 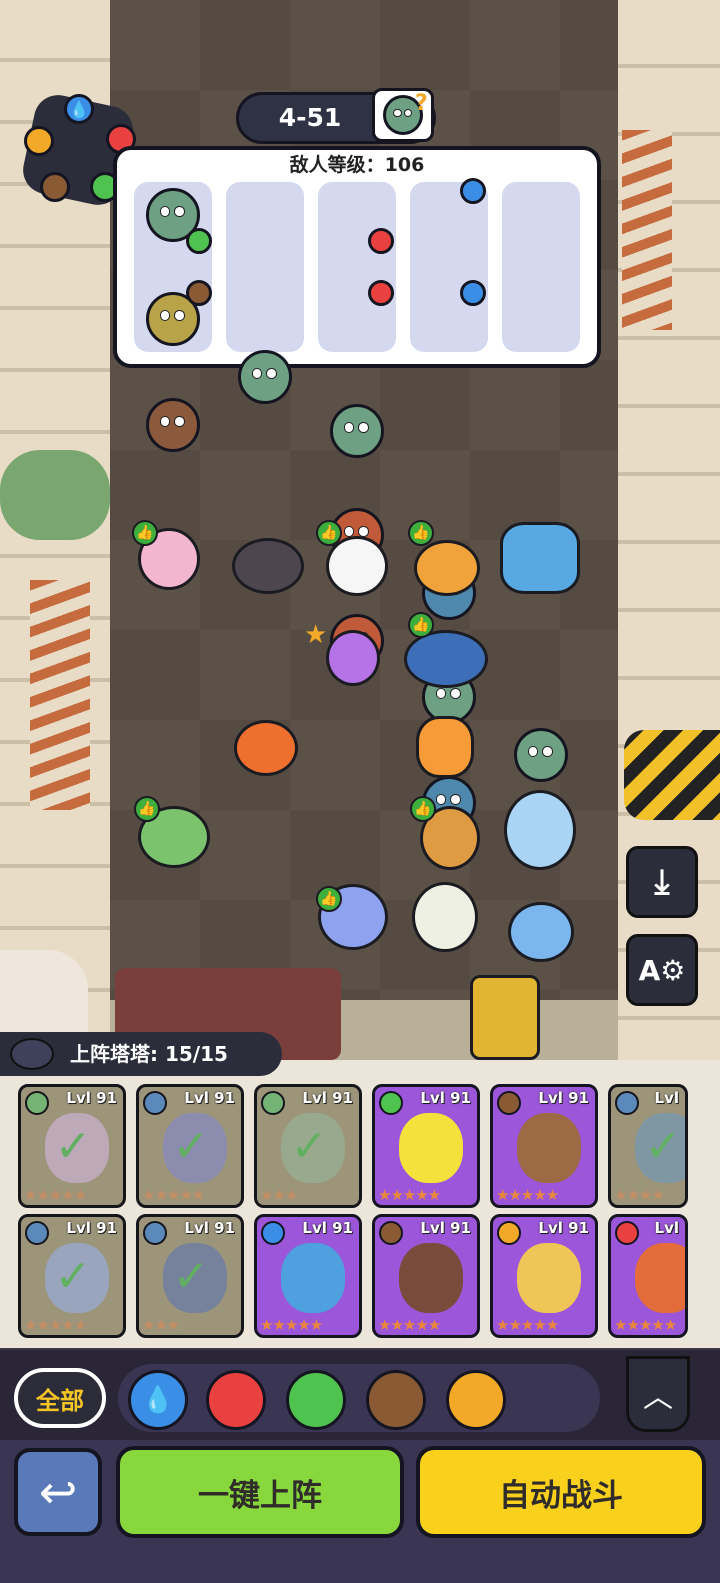 I want to click on white-pet-corner, so click(x=44, y=995).